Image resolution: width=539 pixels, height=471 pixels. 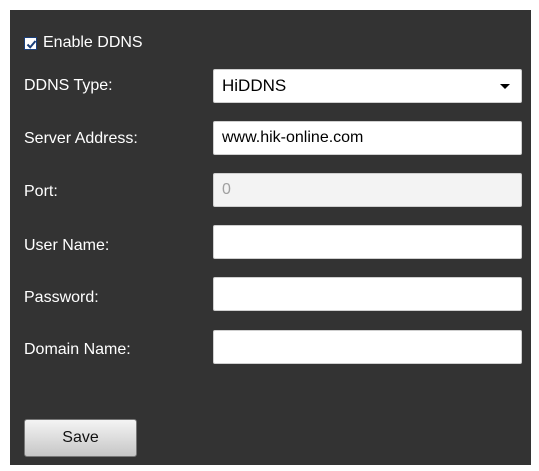 I want to click on enable-ddns-label: Enable DDNS, so click(x=93, y=42).